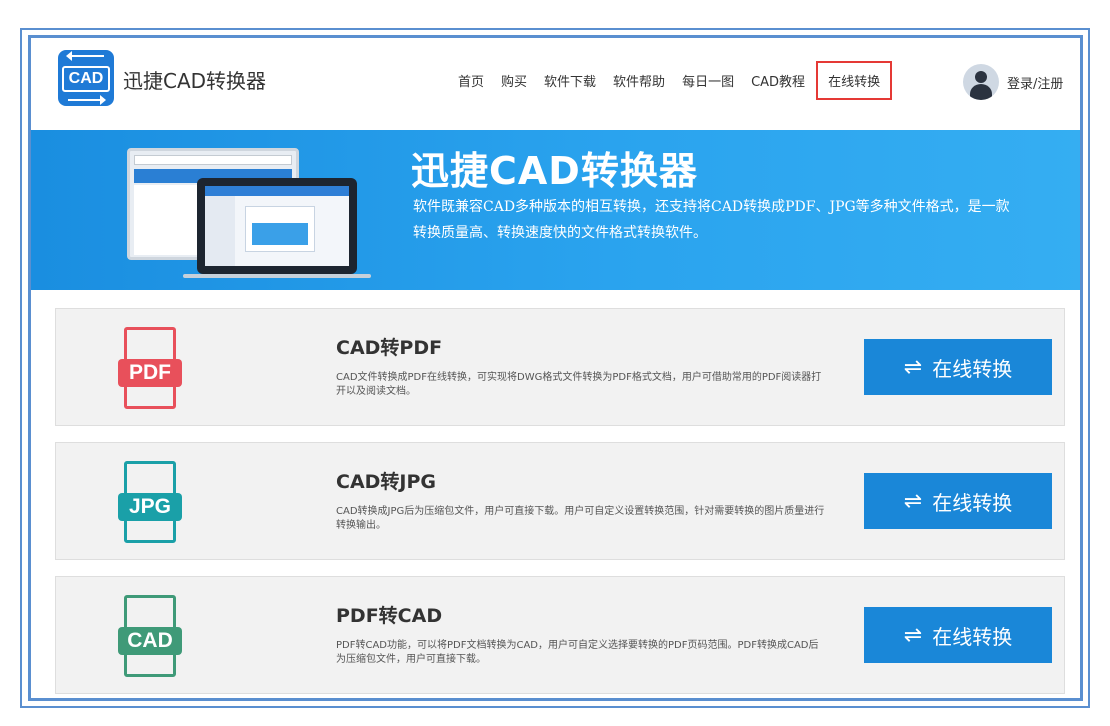  I want to click on cad-file-icon: CAD, so click(150, 636).